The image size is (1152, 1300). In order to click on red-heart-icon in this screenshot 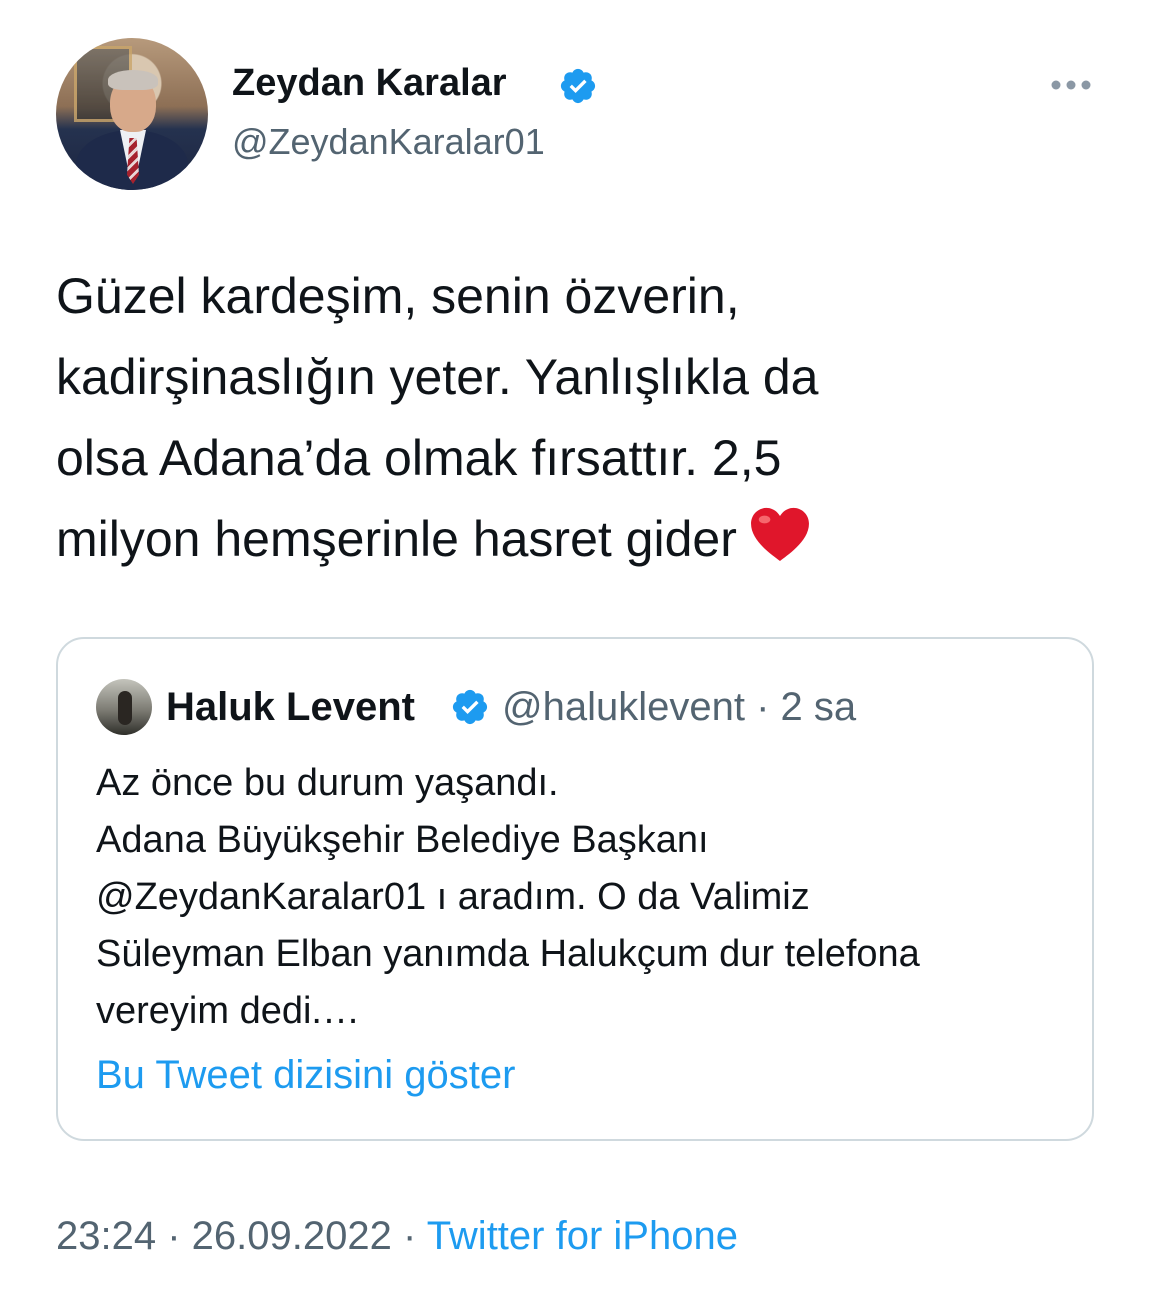, I will do `click(779, 534)`.